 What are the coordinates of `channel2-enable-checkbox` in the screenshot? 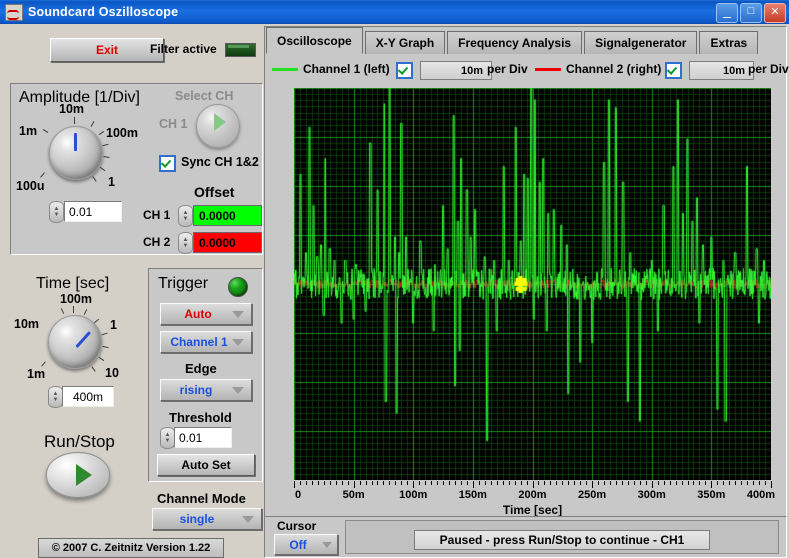 It's located at (673, 70).